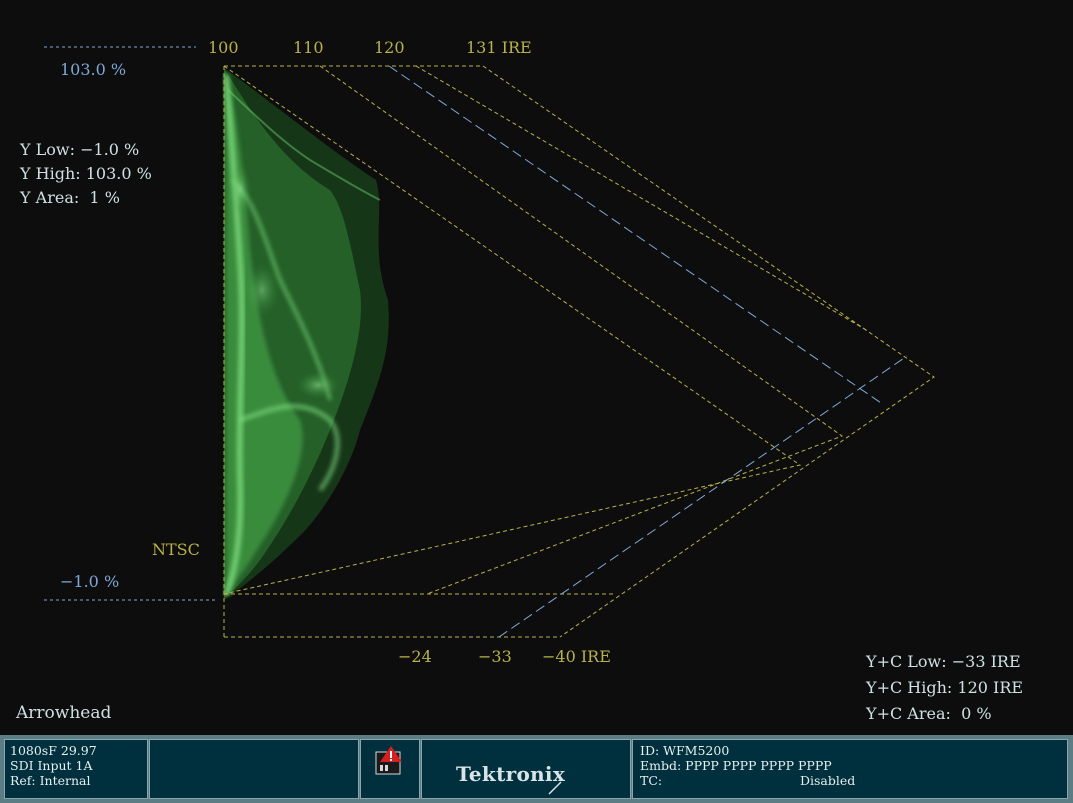  What do you see at coordinates (308, 47) in the screenshot?
I see `top-scale-tick-110: 110` at bounding box center [308, 47].